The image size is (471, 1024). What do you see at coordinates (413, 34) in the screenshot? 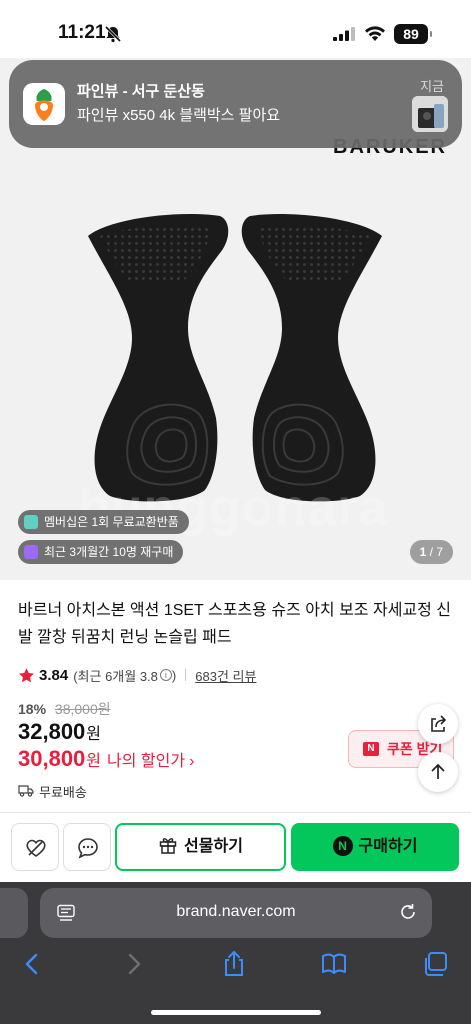
I see `battery-indicator: 89` at bounding box center [413, 34].